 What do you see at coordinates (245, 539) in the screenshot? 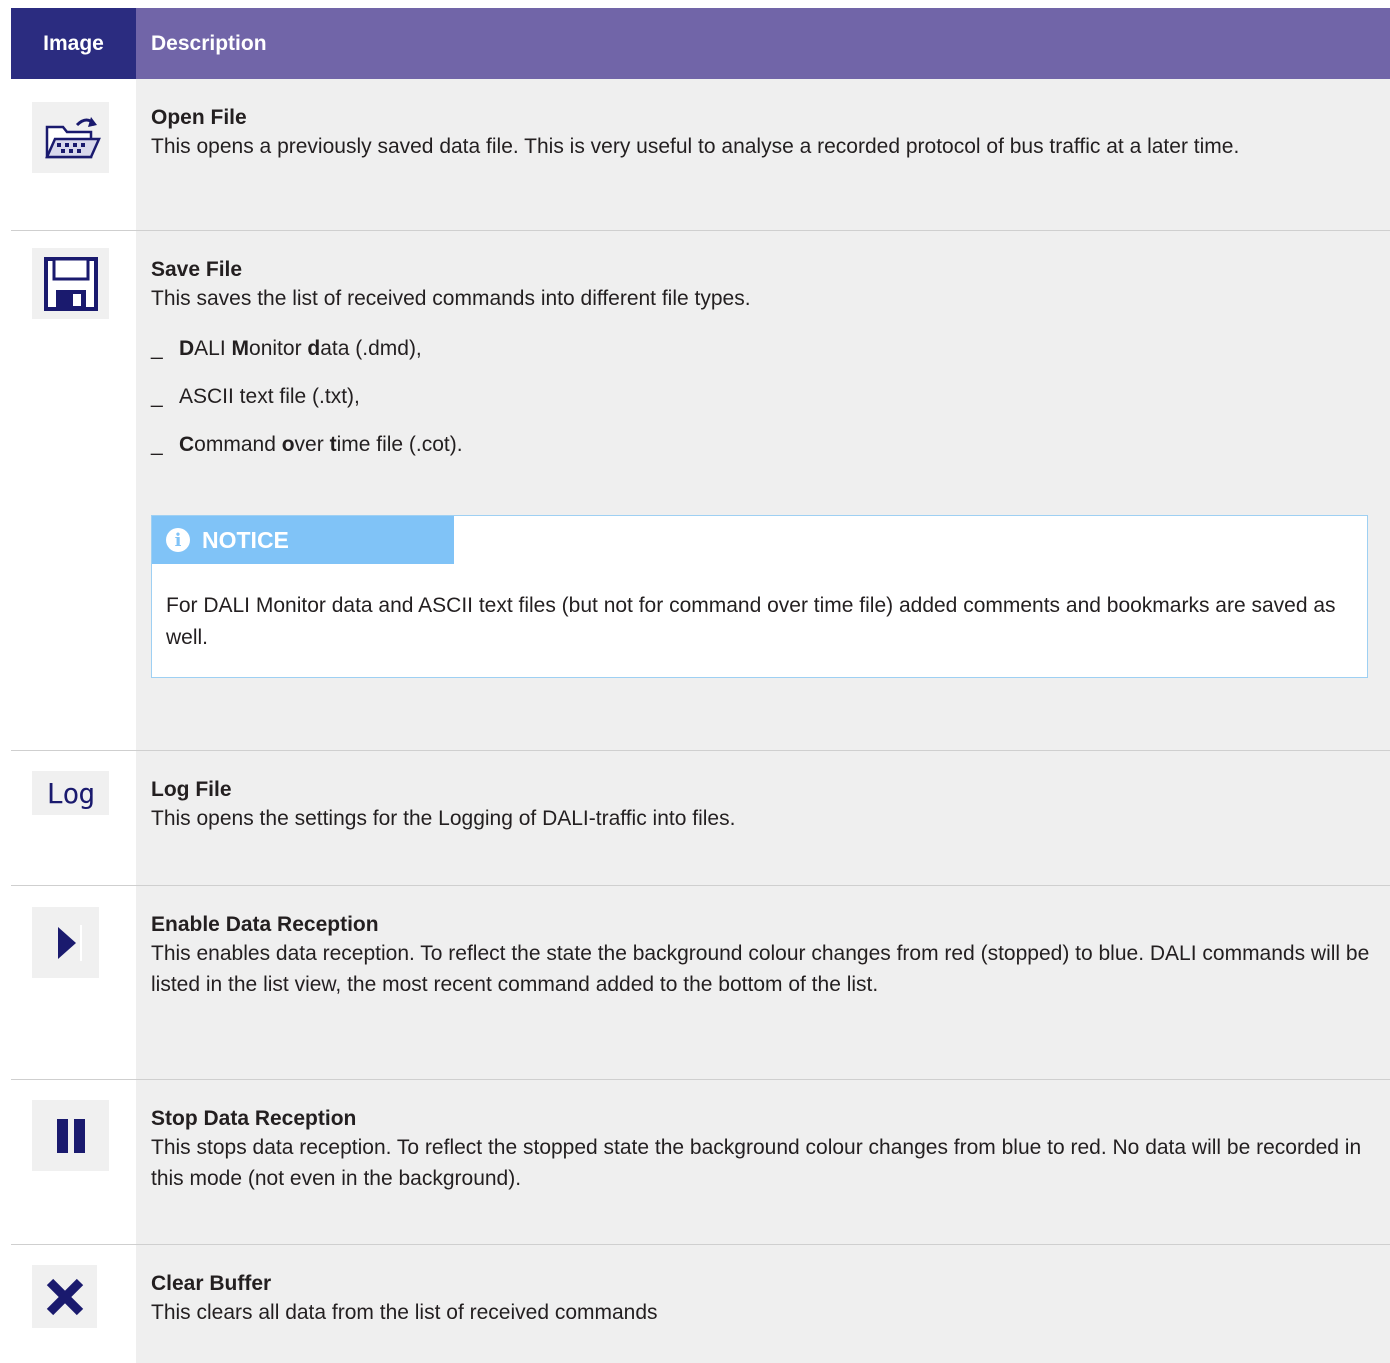
I see `notice-label-text: NOTICE` at bounding box center [245, 539].